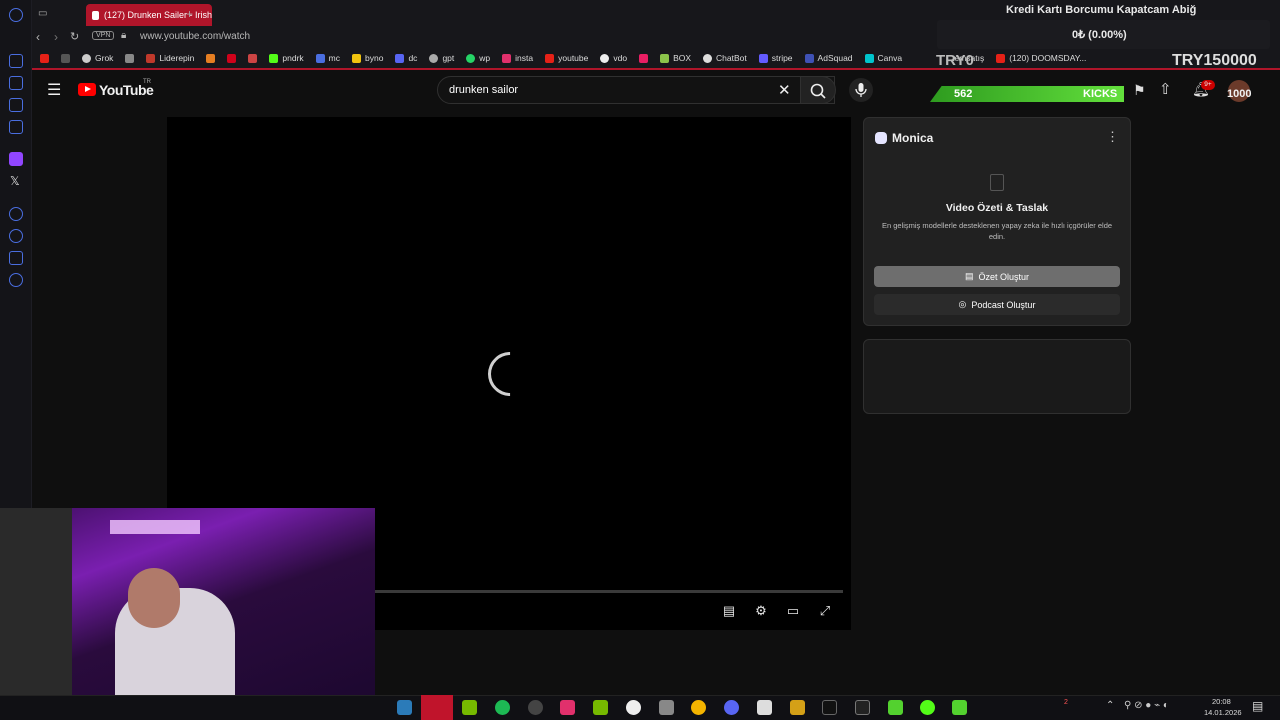 The height and width of the screenshot is (720, 1280). What do you see at coordinates (231, 58) in the screenshot?
I see `bookmark-red-icon` at bounding box center [231, 58].